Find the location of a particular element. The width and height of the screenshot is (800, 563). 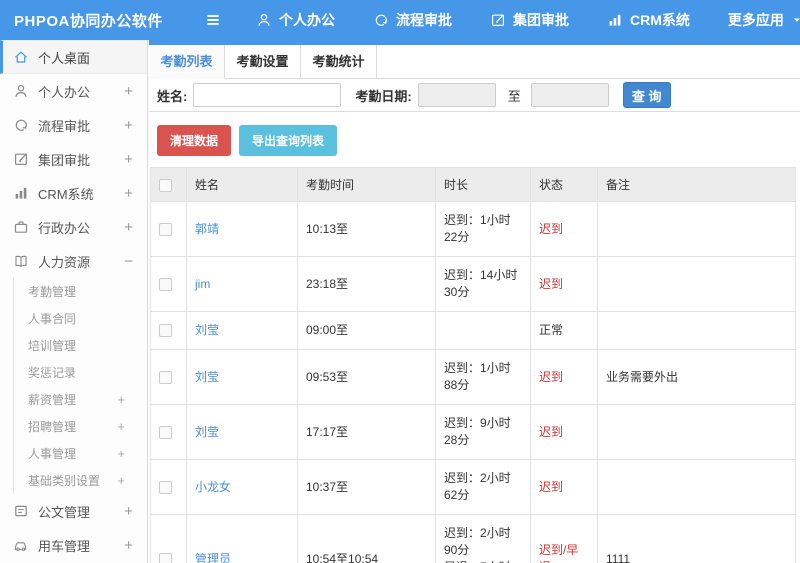

search-button: 查 询 is located at coordinates (646, 95).